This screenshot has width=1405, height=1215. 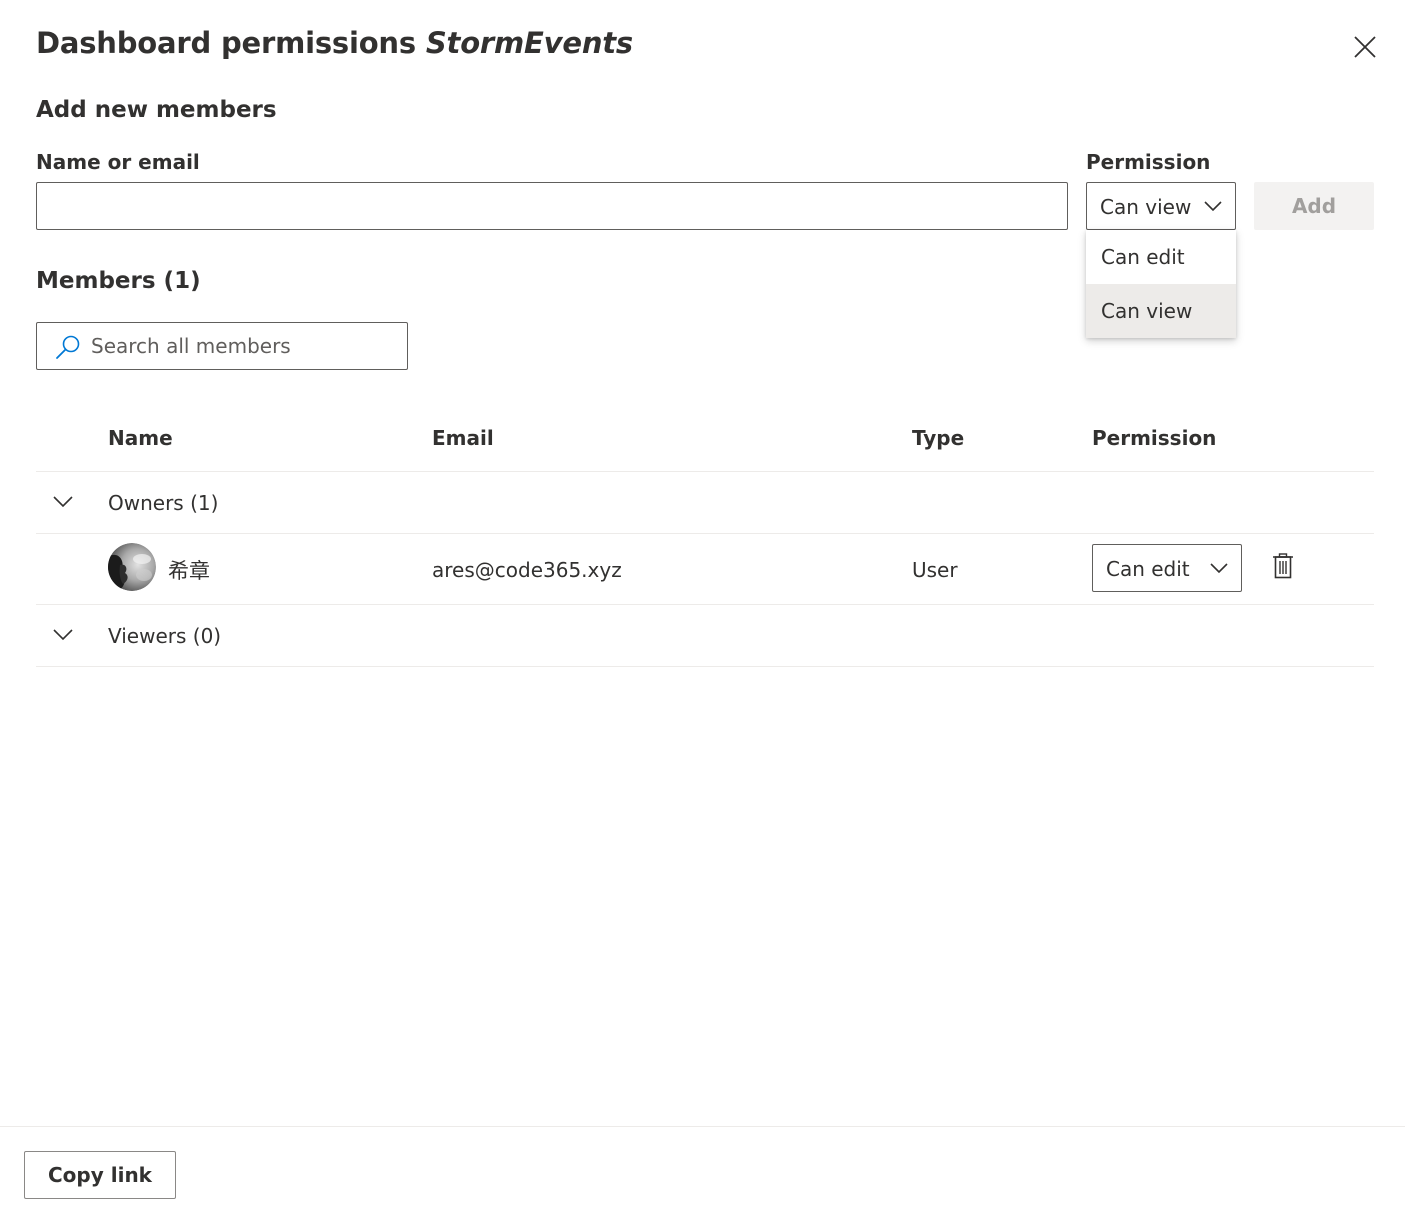 I want to click on close-icon, so click(x=1365, y=47).